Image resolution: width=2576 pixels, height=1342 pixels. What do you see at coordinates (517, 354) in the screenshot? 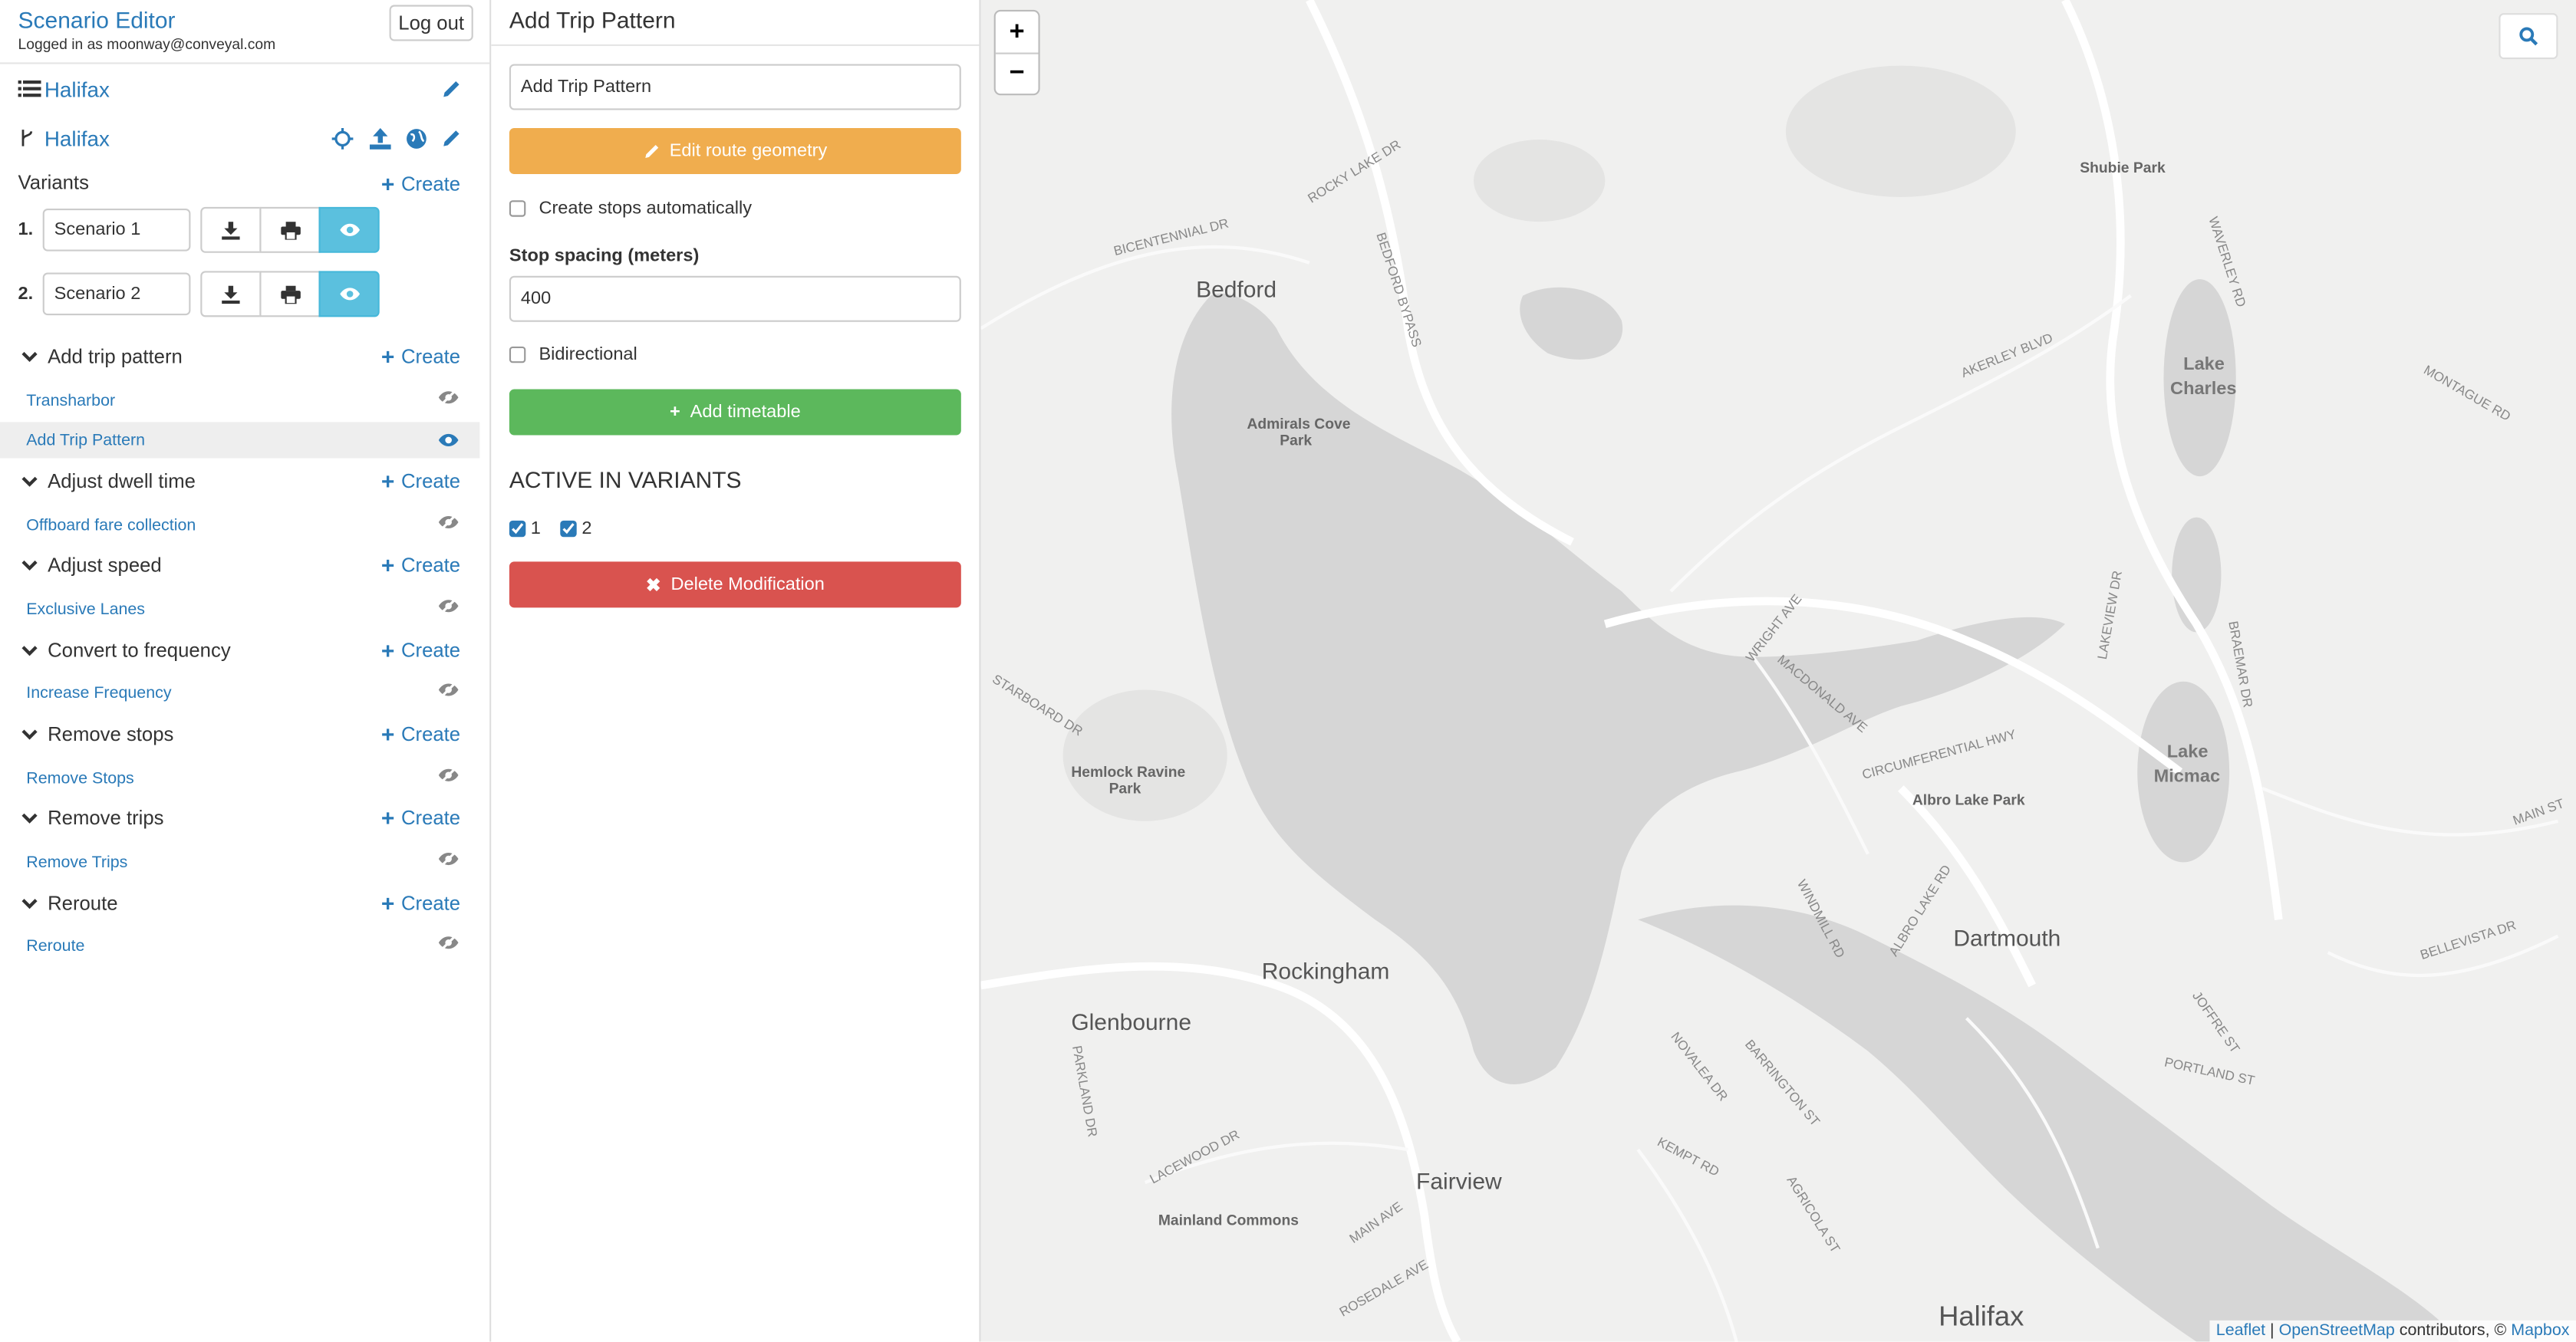
I see `bidirectional-checkbox` at bounding box center [517, 354].